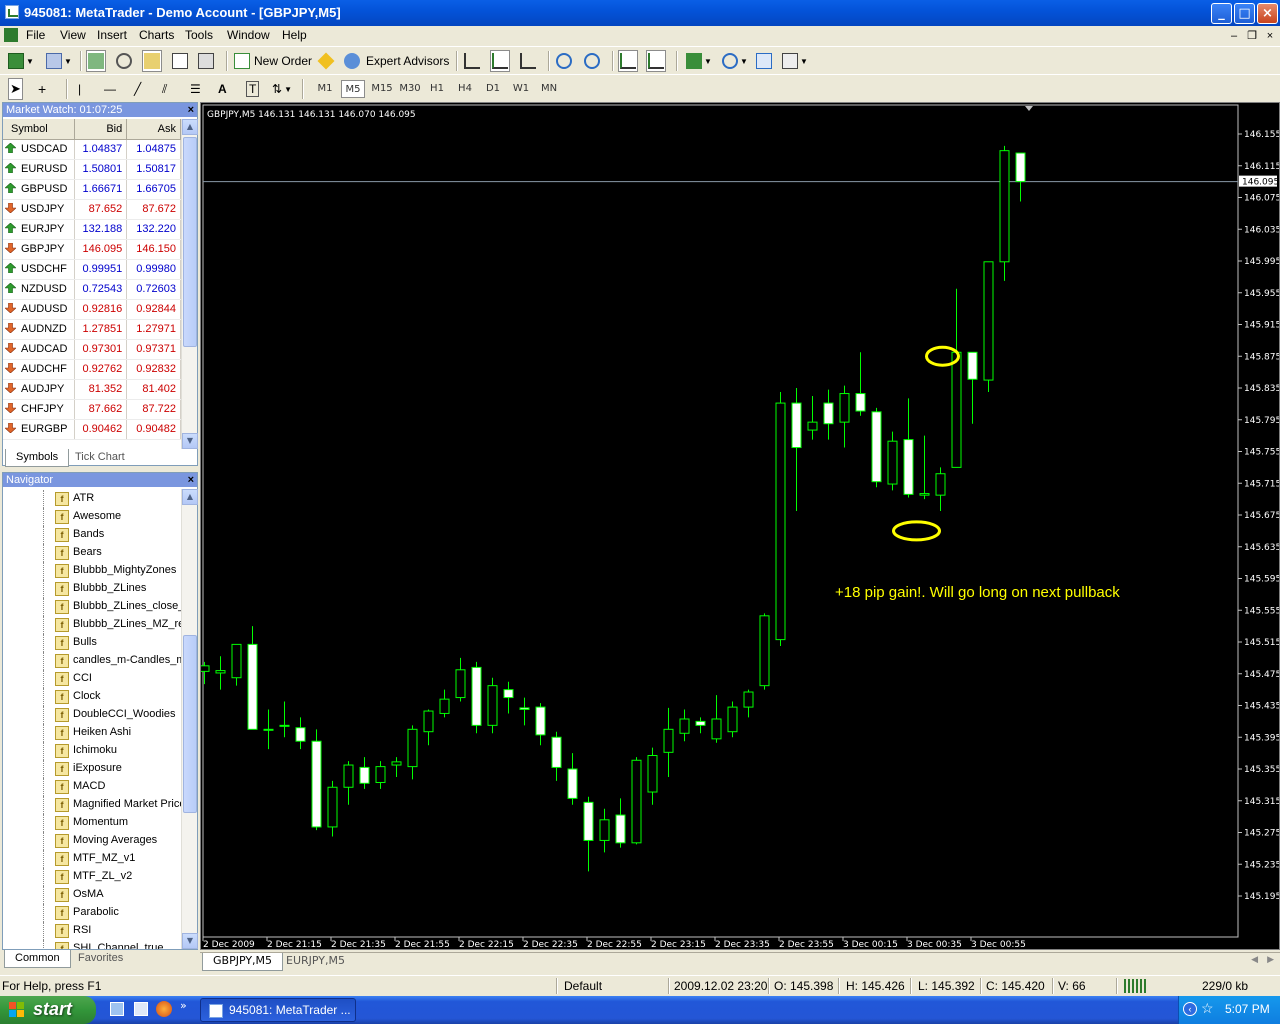  I want to click on menu-help: Help, so click(294, 35).